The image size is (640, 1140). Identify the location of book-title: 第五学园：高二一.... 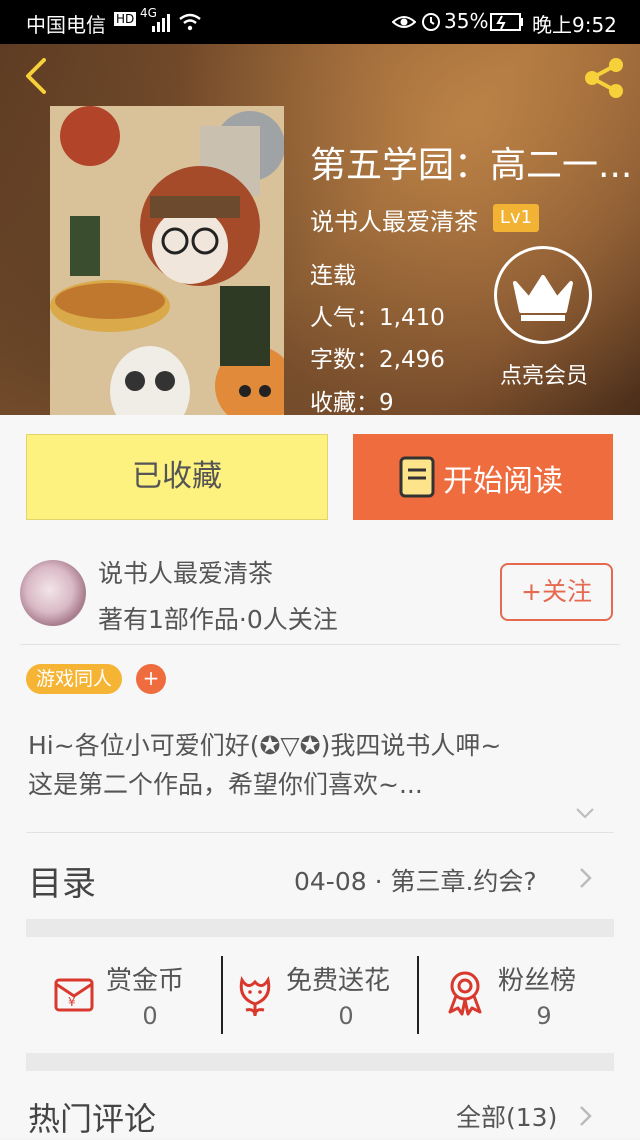
(471, 165).